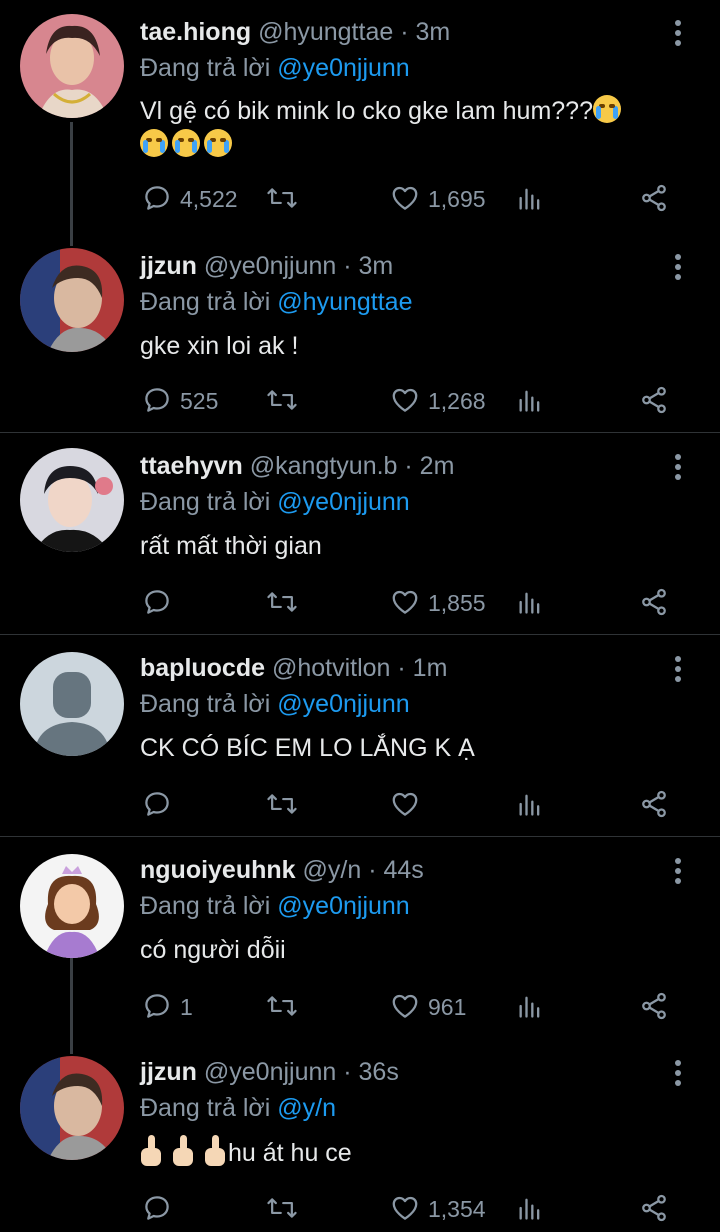 The image size is (720, 1232). Describe the element at coordinates (157, 602) in the screenshot. I see `comment-icon` at that location.